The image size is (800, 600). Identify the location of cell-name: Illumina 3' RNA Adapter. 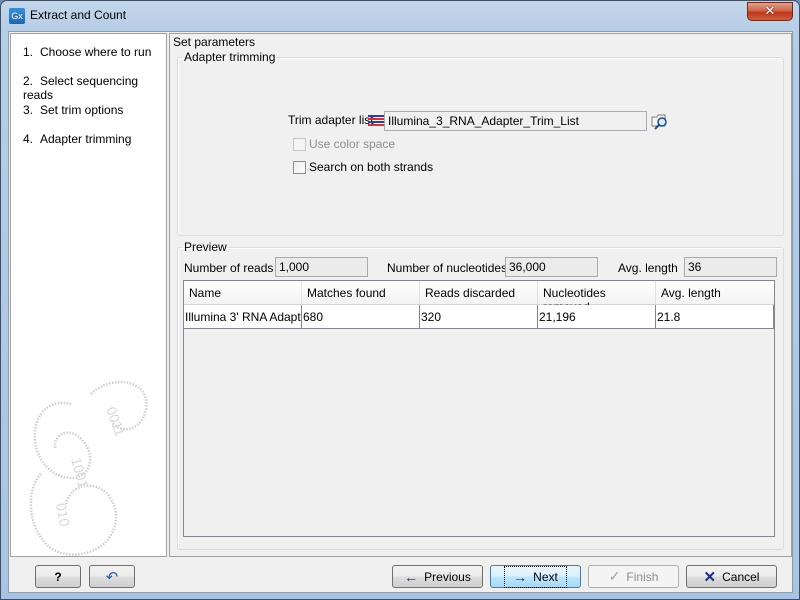
(243, 316).